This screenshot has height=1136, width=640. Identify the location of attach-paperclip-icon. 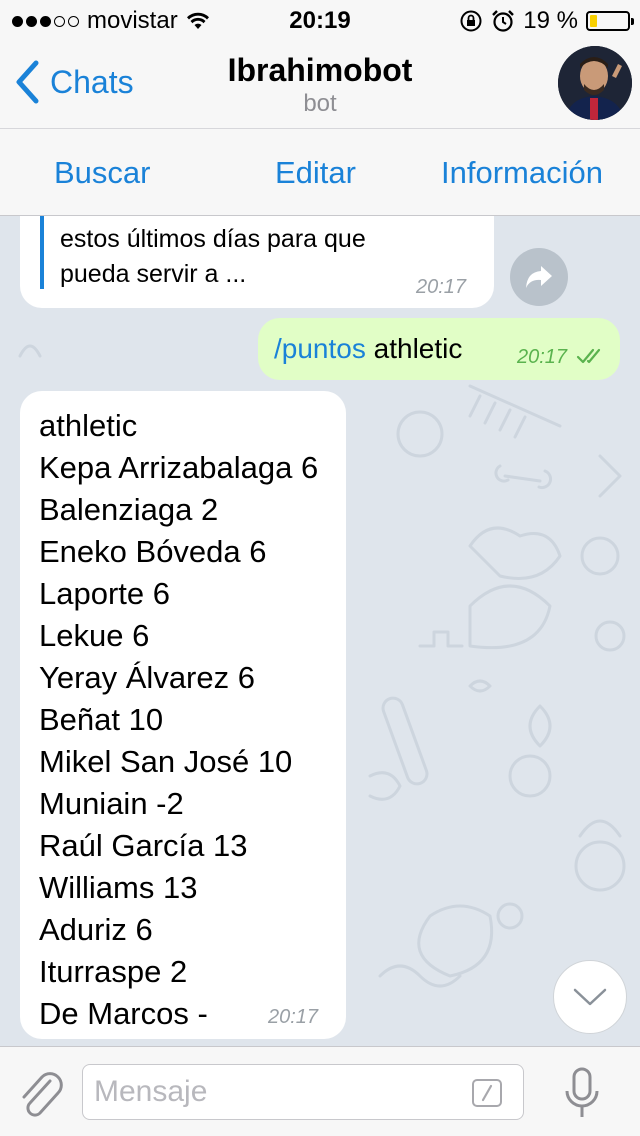
(40, 1093).